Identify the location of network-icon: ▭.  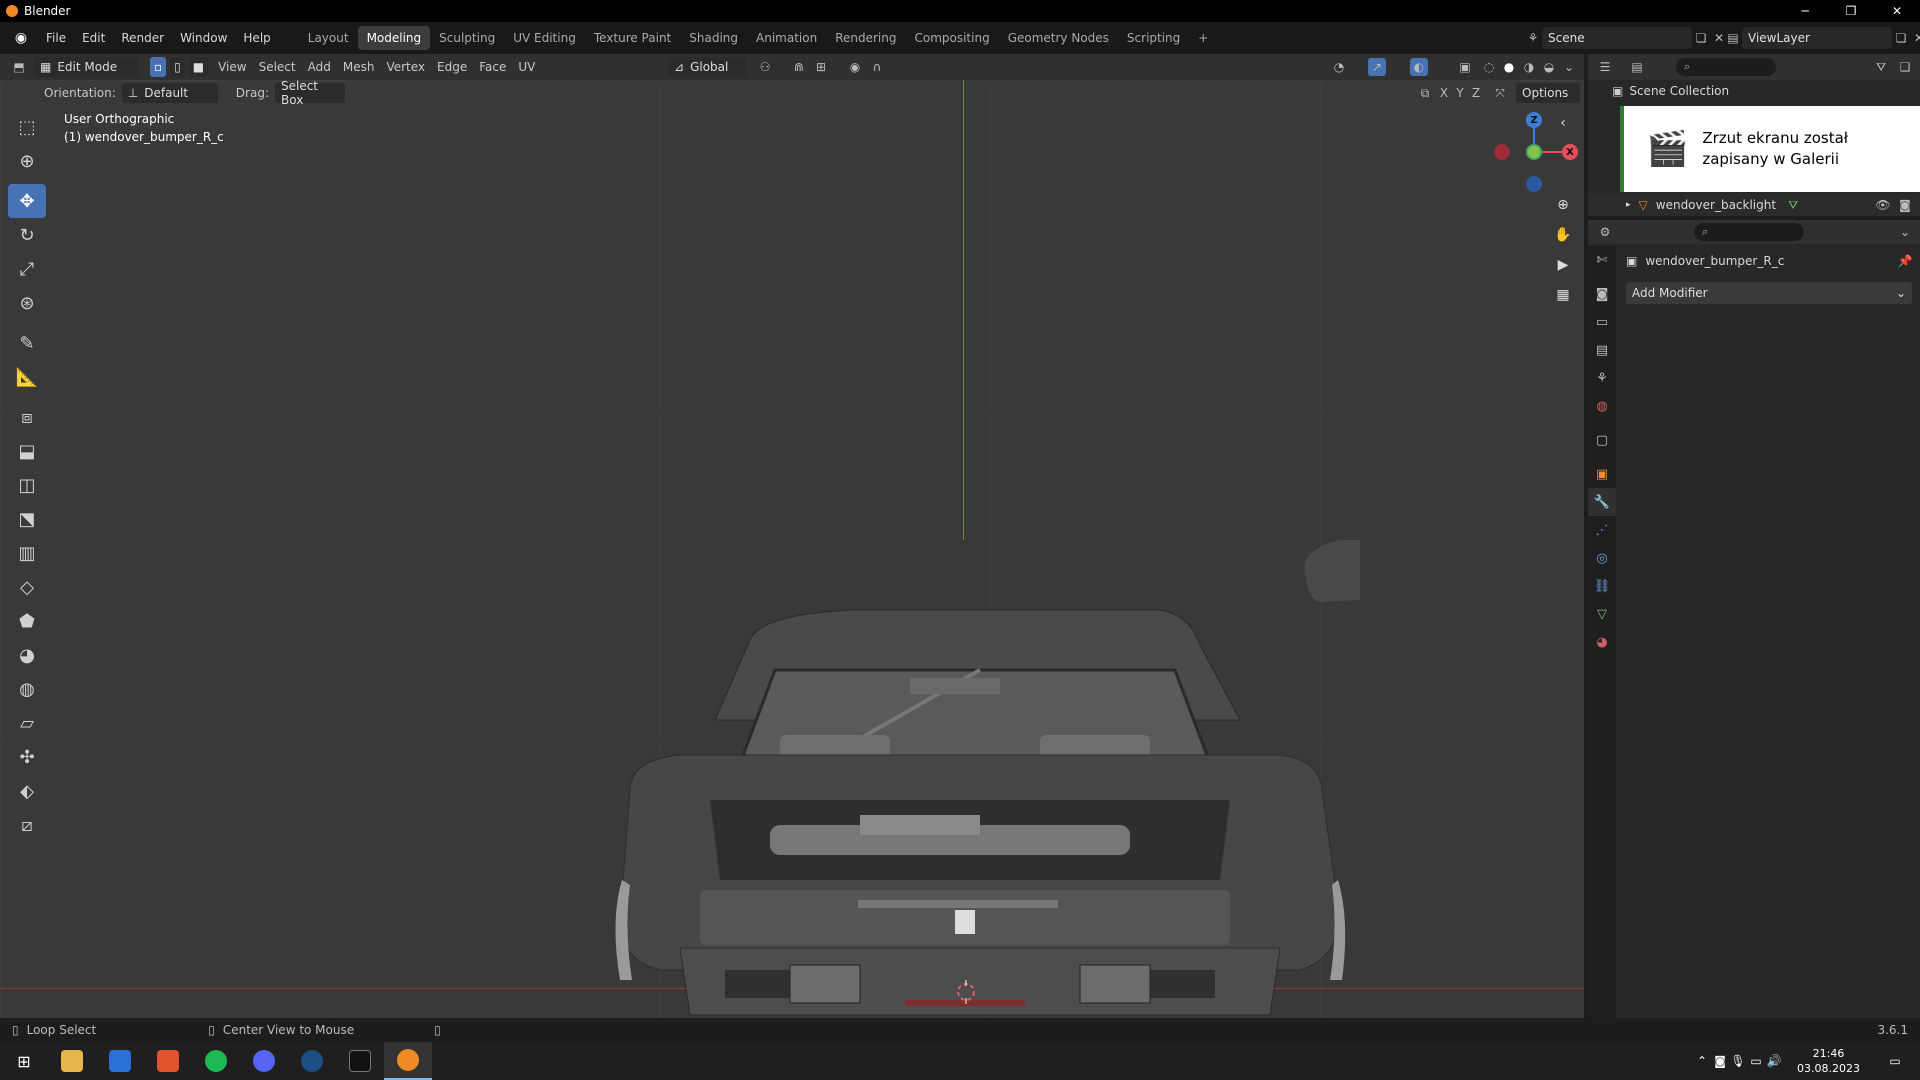
(1756, 1061).